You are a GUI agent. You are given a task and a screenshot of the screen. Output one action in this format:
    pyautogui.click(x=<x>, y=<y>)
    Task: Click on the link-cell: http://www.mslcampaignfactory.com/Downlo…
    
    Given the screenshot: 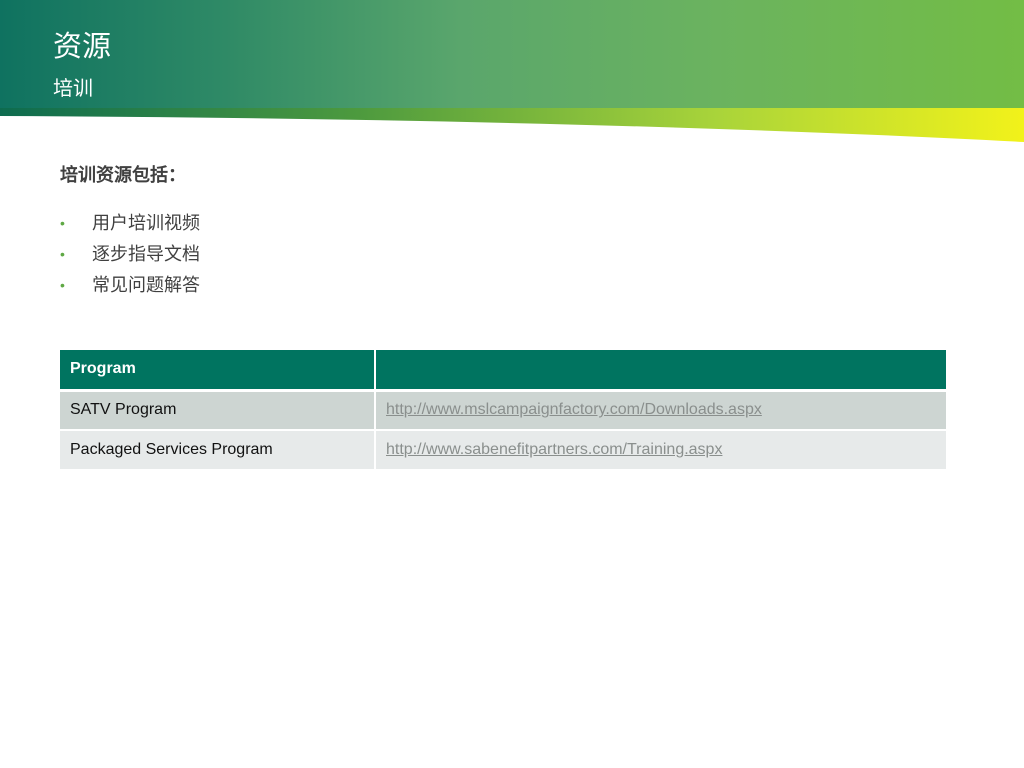 What is the action you would take?
    pyautogui.click(x=661, y=410)
    